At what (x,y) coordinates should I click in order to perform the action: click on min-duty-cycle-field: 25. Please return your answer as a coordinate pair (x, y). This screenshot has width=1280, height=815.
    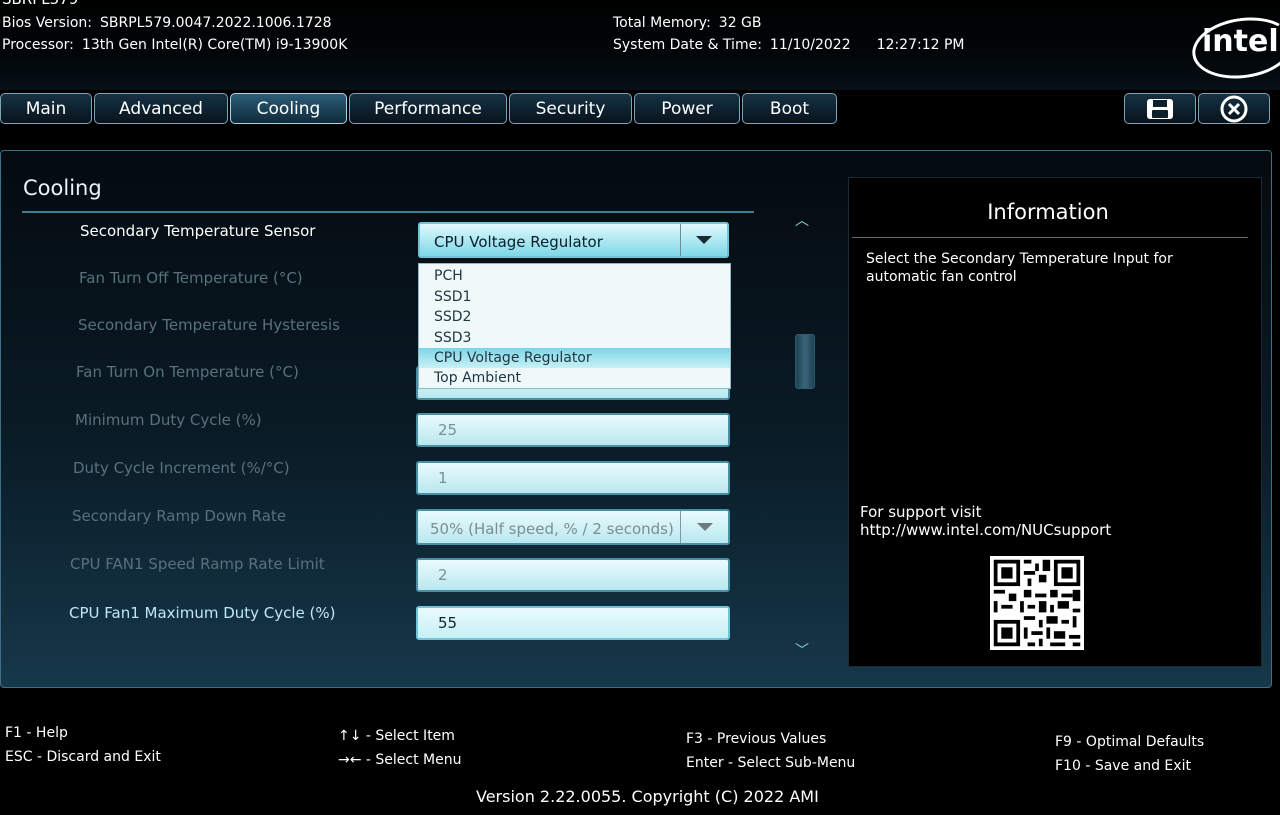
    Looking at the image, I should click on (573, 430).